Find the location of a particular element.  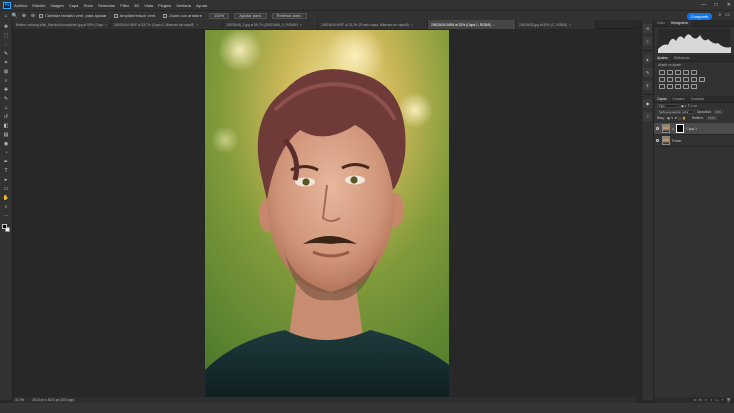

blur-icon: ◉ is located at coordinates (6, 144).